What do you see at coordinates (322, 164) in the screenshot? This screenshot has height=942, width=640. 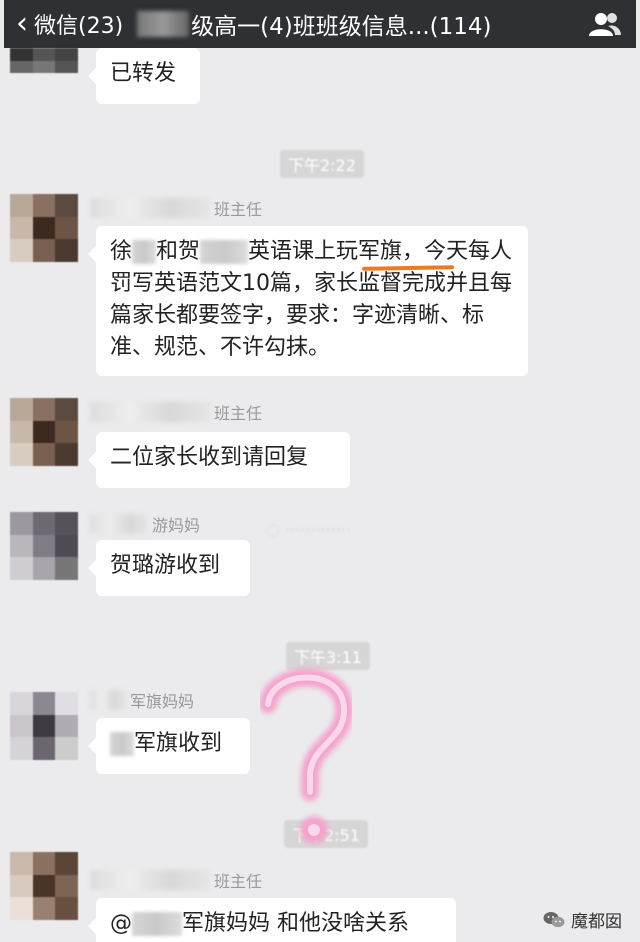 I see `timestamp: 下午2:22` at bounding box center [322, 164].